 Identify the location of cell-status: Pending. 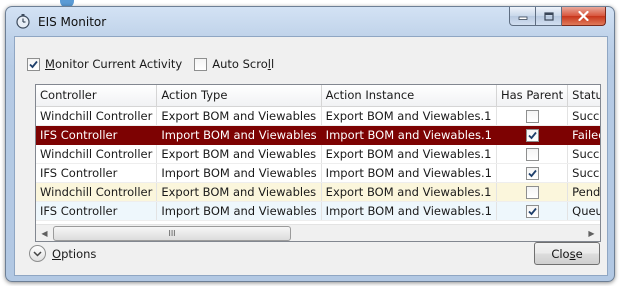
(583, 192).